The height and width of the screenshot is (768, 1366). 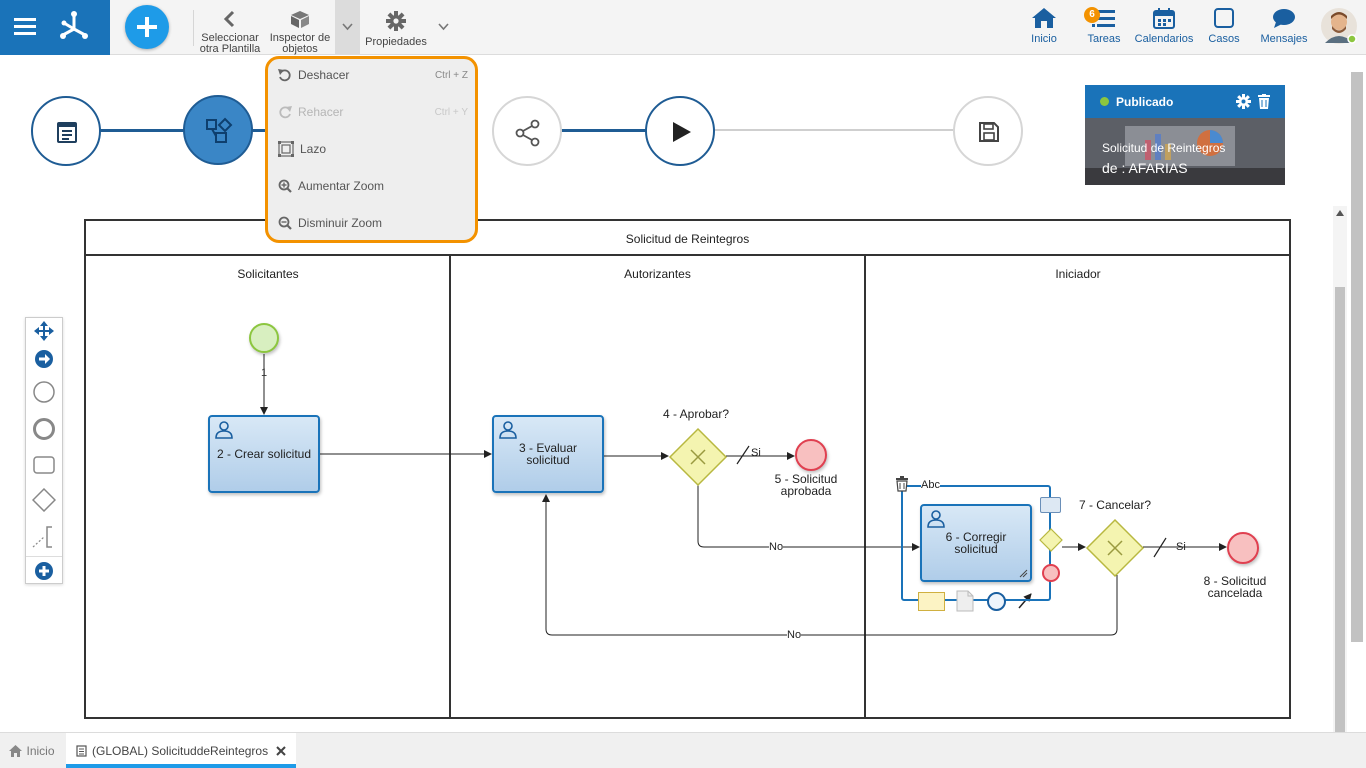 I want to click on tab-home: Inicio, so click(x=32, y=750).